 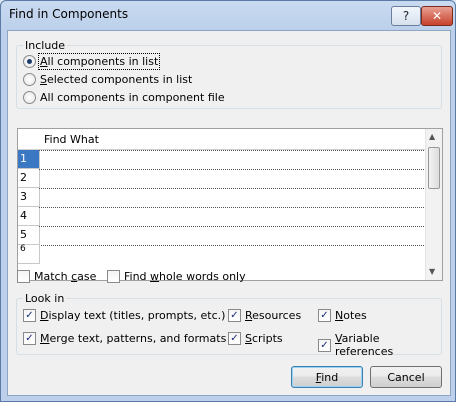 I want to click on grid-header-find-what: Find What, so click(x=71, y=139).